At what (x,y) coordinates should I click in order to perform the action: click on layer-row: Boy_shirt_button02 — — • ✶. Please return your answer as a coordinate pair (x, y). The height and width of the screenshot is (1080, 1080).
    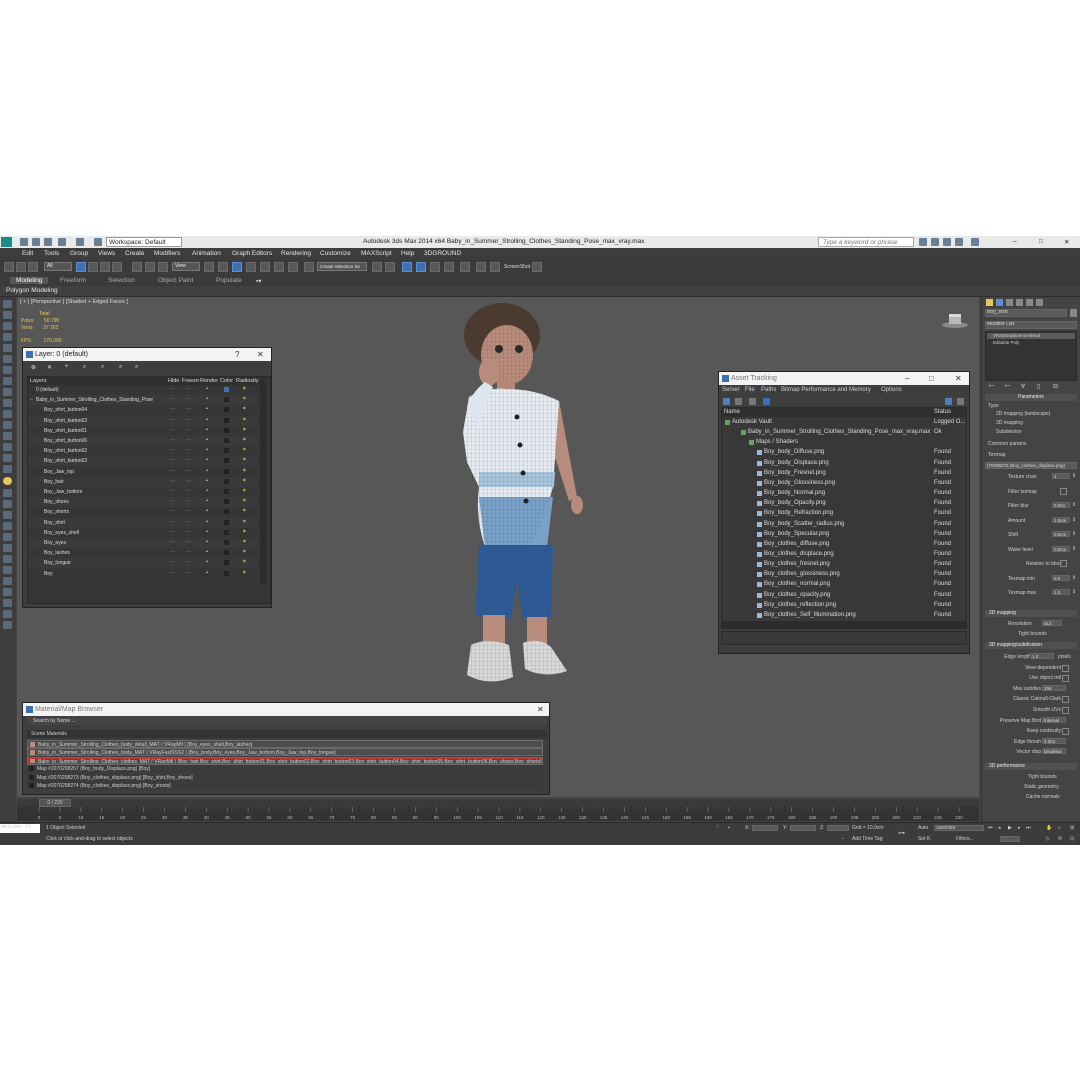
    Looking at the image, I should click on (143, 451).